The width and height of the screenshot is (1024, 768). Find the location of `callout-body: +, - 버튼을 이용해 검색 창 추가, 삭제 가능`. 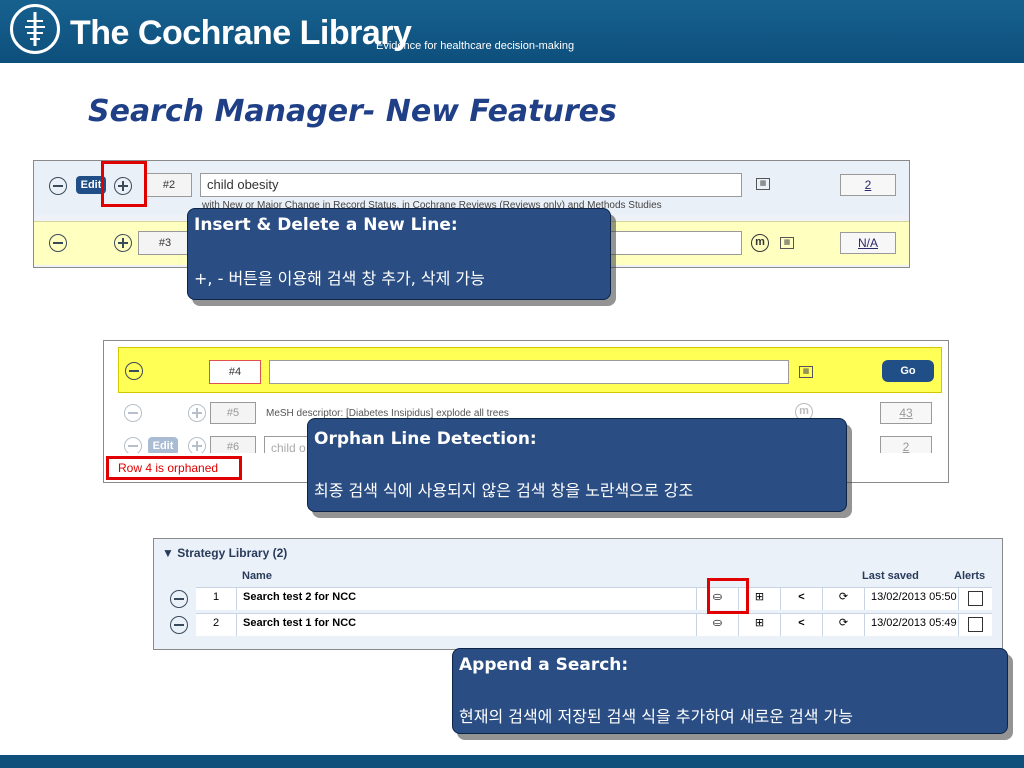

callout-body: +, - 버튼을 이용해 검색 창 추가, 삭제 가능 is located at coordinates (339, 278).